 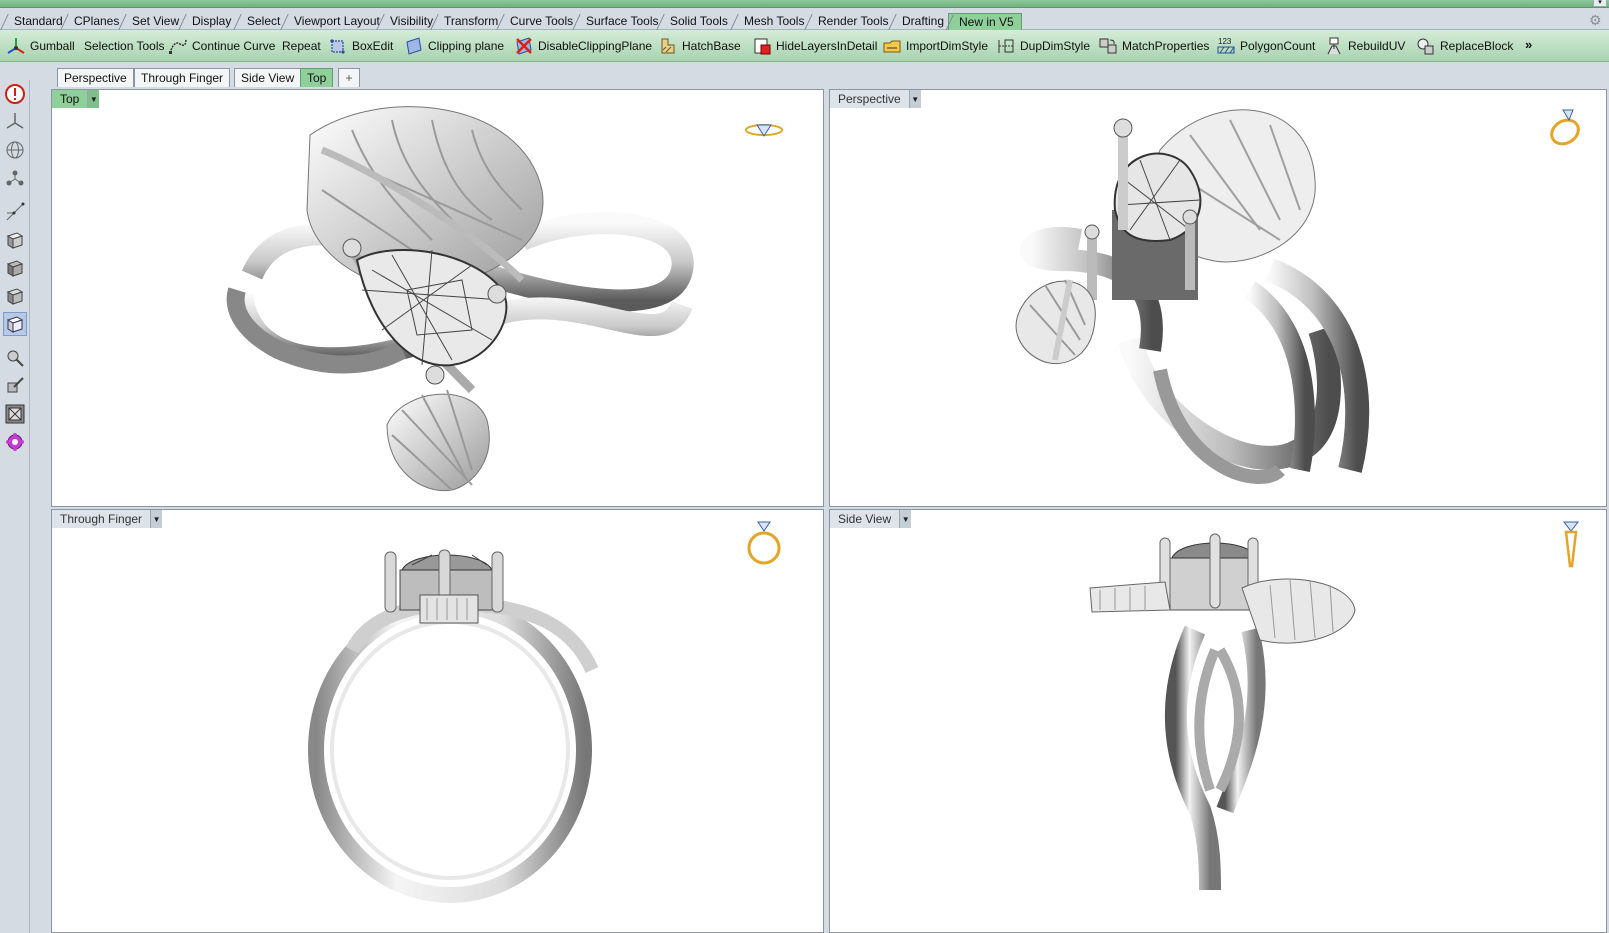 I want to click on tab-standard: Standard, so click(x=37, y=21).